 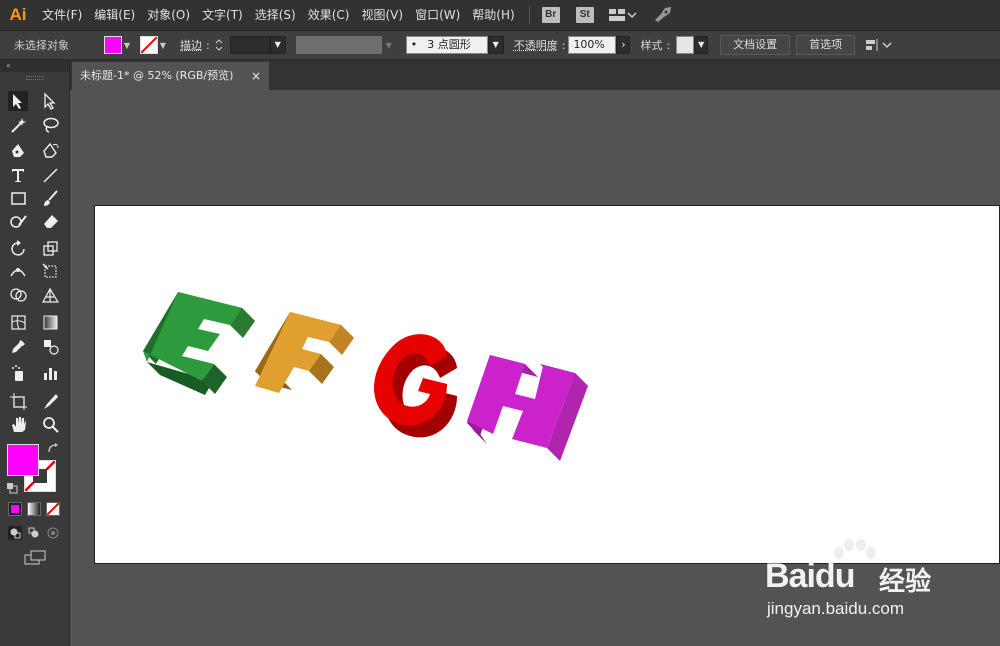 I want to click on letter-f-3d, so click(x=304, y=352).